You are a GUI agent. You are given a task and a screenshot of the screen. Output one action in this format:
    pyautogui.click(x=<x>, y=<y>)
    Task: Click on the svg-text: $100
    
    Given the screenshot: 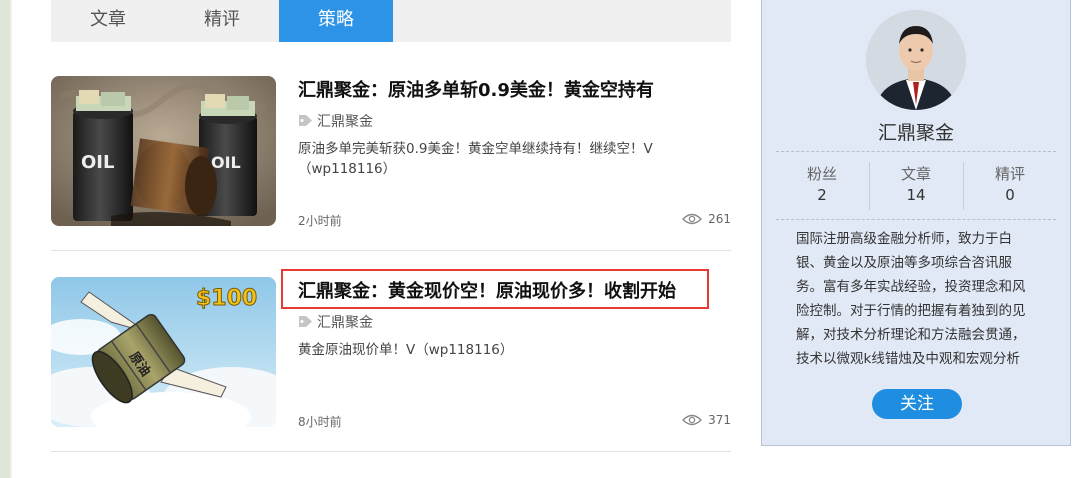 What is the action you would take?
    pyautogui.click(x=226, y=298)
    